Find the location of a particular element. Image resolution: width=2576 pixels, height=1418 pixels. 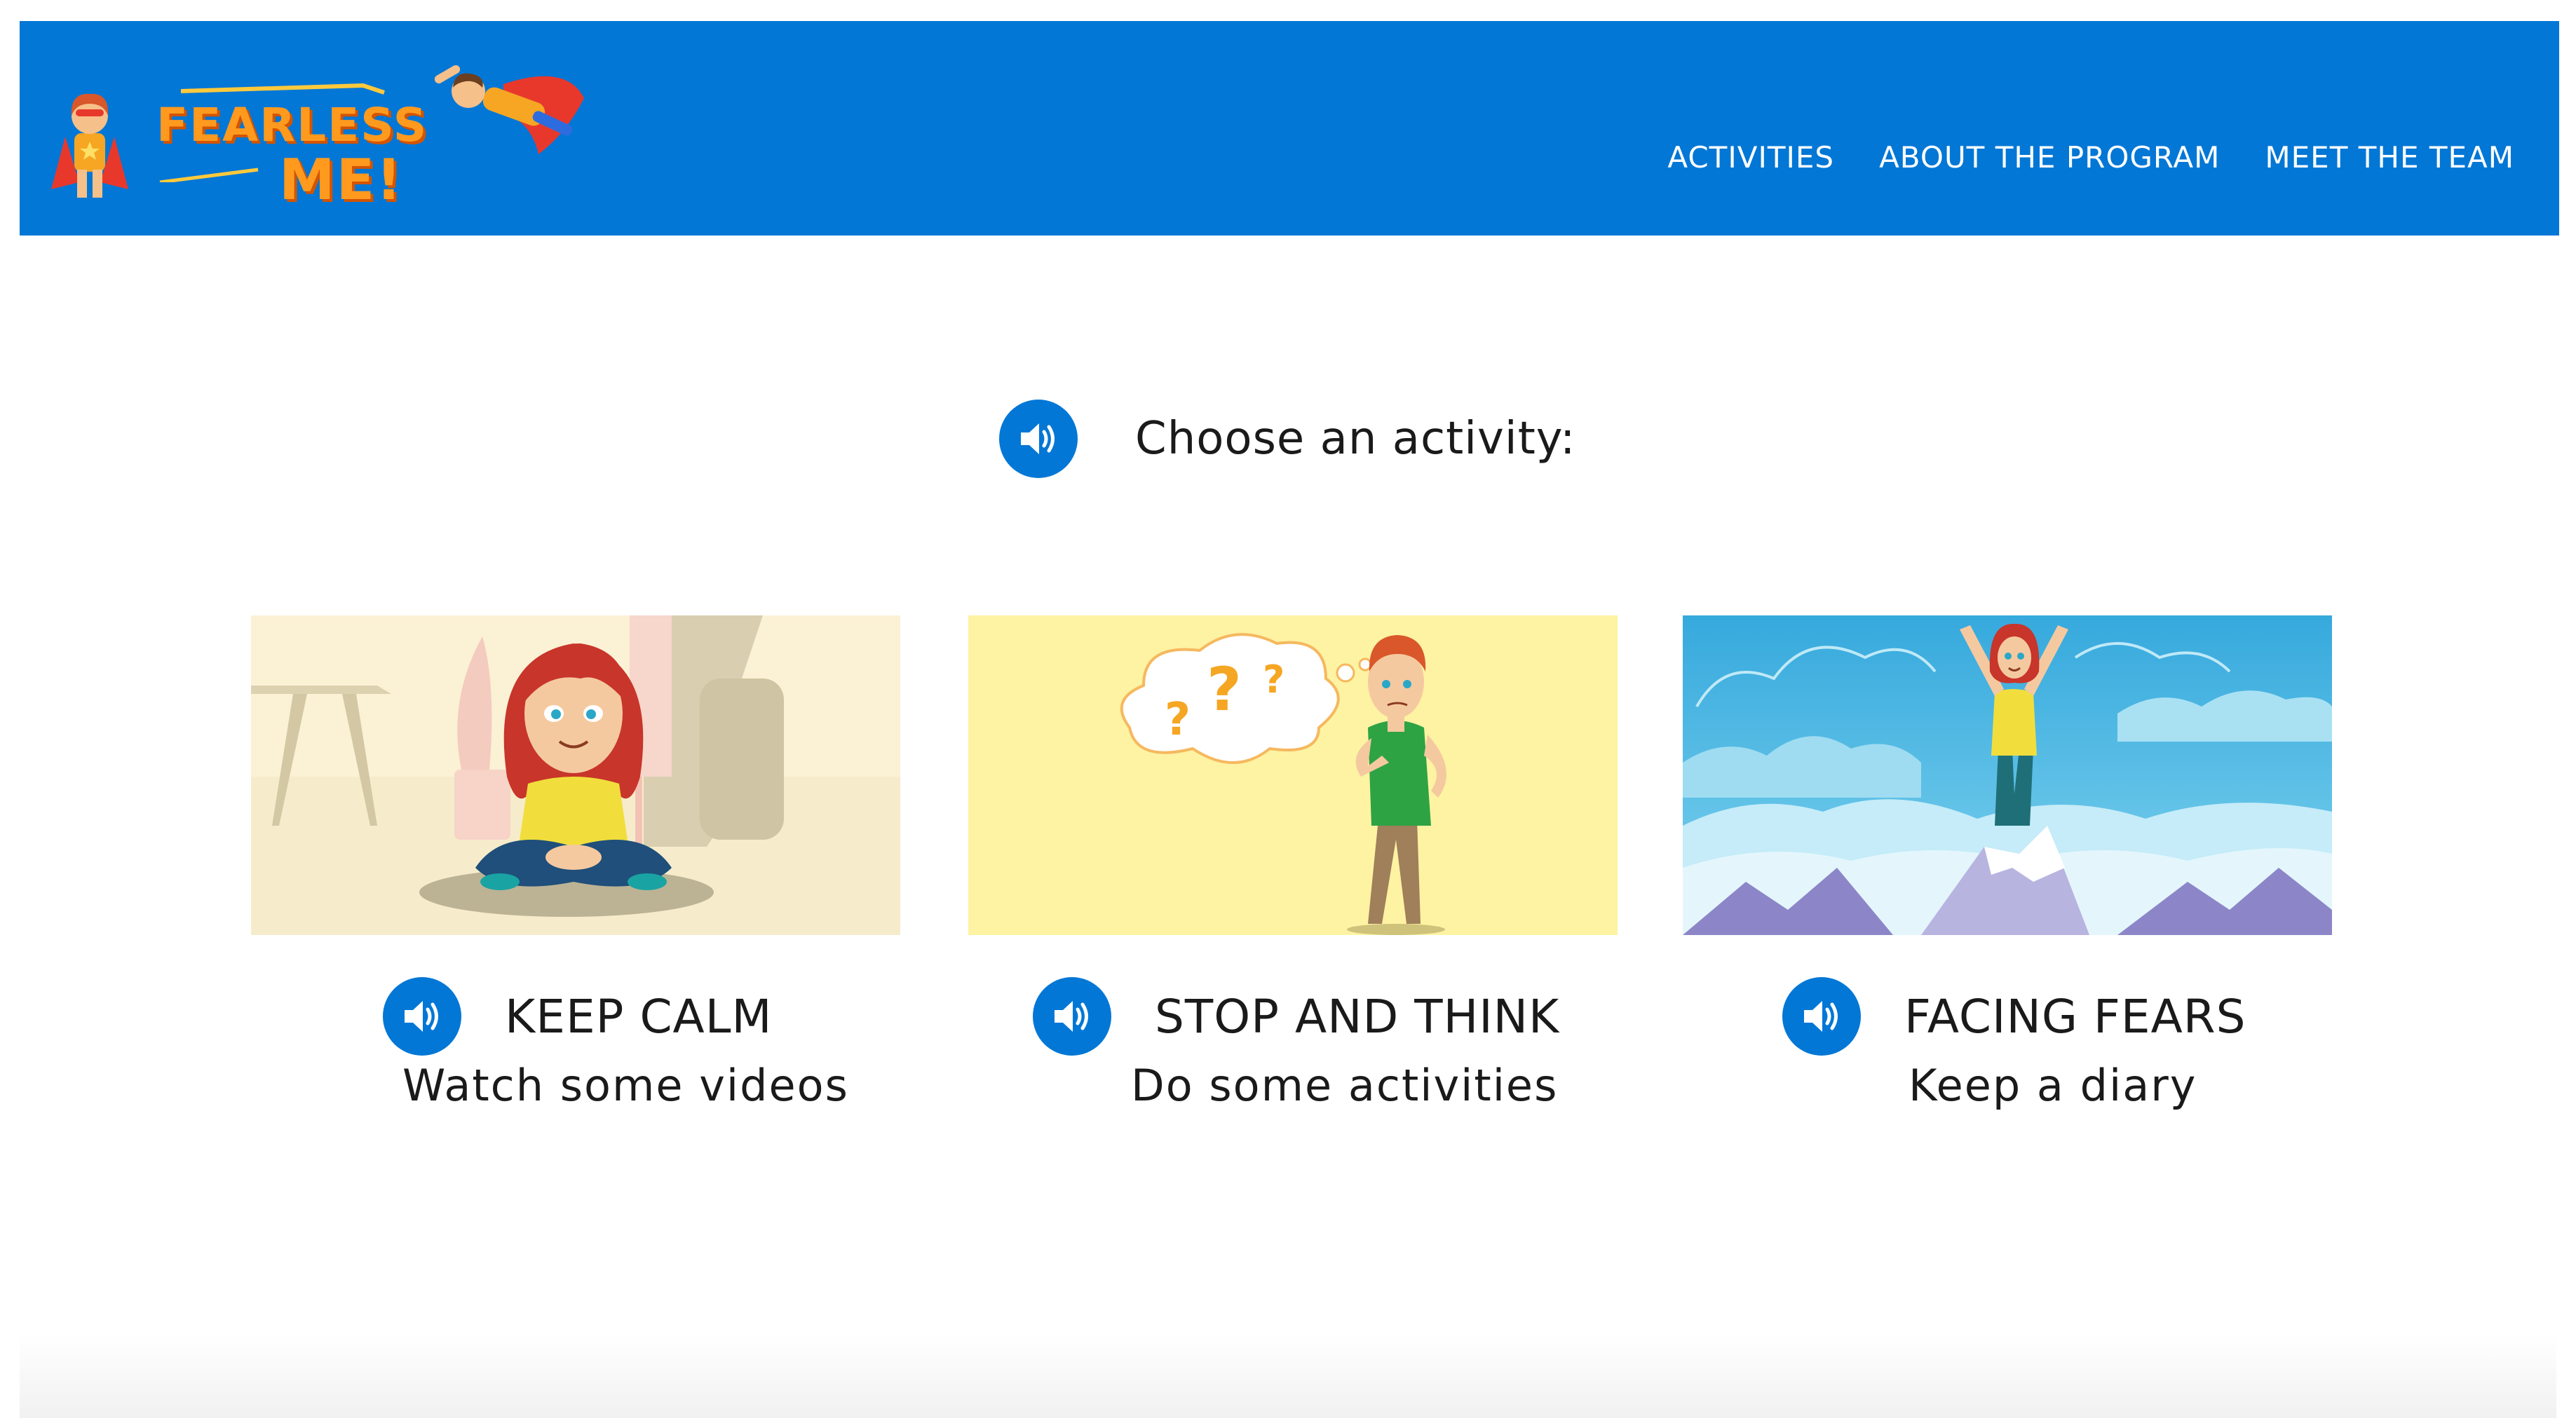

page-bottom-fade is located at coordinates (1288, 1376).